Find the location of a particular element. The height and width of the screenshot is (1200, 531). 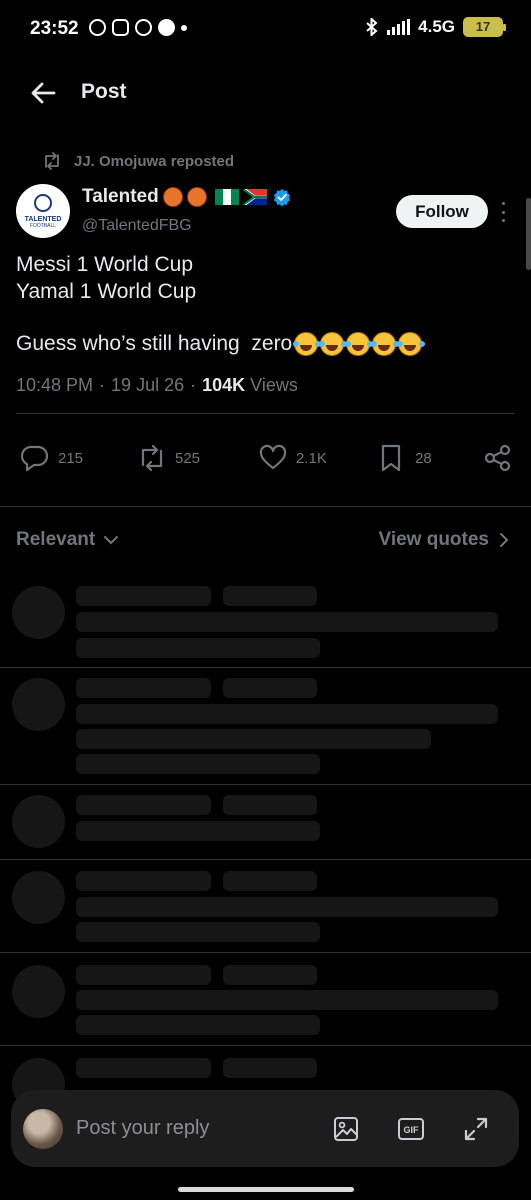

tweet-meta: 10:48 PM · 19 Jul 26 · 104K Views is located at coordinates (157, 385).